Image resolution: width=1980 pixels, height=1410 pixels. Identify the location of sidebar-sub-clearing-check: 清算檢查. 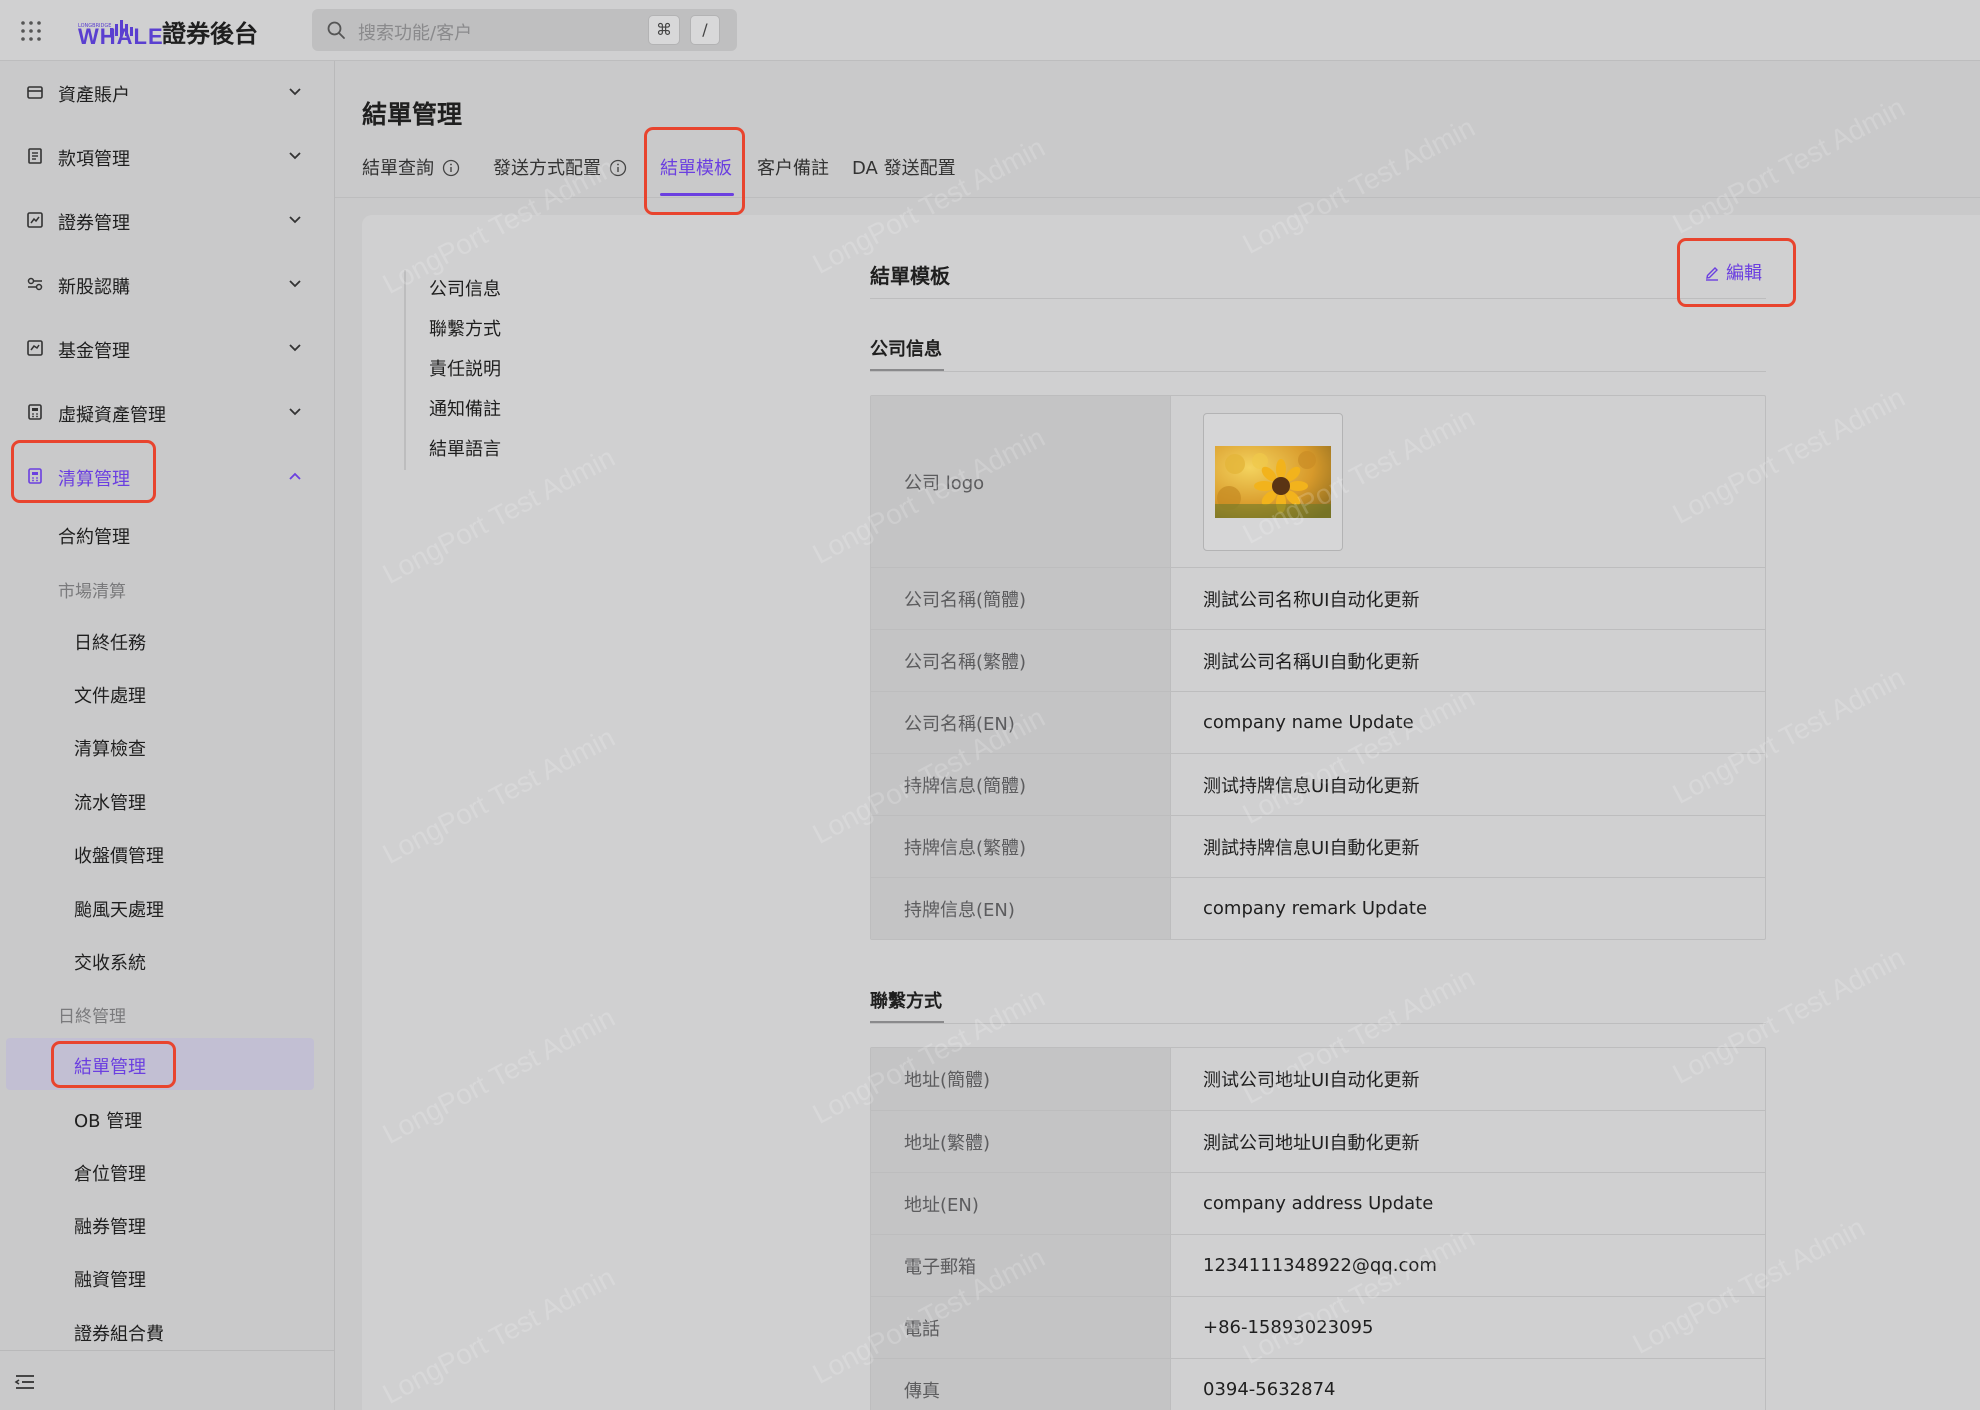
(110, 755).